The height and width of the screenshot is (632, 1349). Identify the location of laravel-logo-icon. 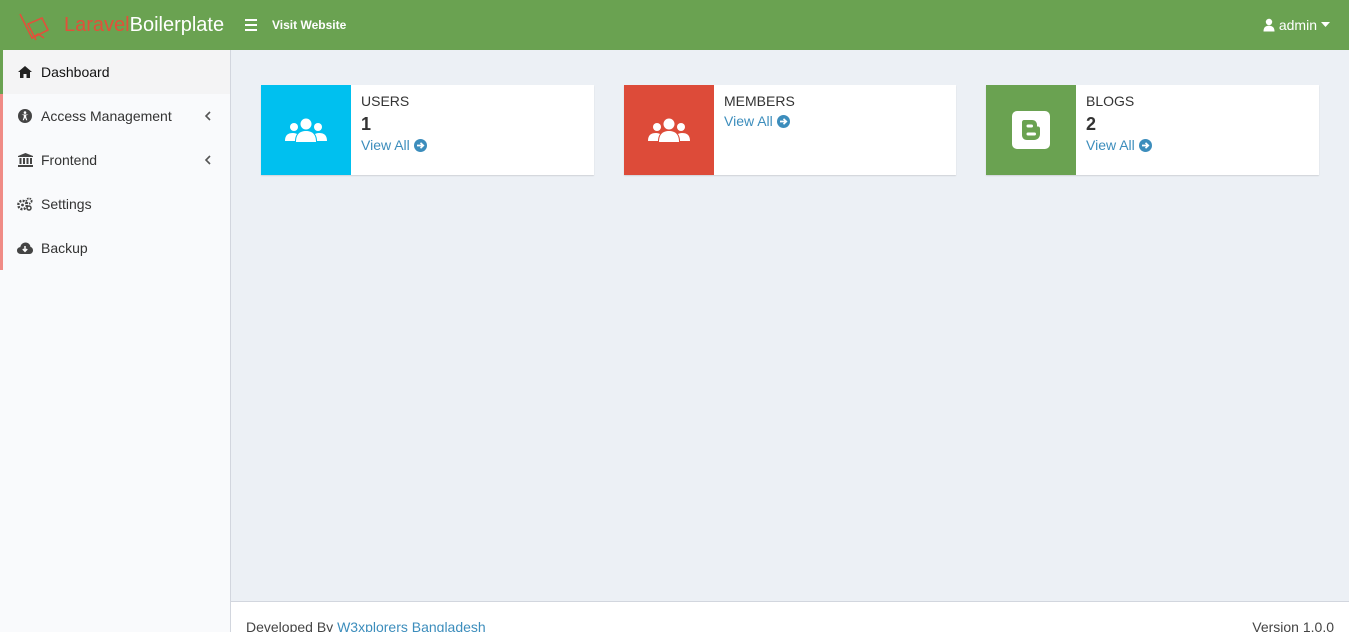
(34, 27).